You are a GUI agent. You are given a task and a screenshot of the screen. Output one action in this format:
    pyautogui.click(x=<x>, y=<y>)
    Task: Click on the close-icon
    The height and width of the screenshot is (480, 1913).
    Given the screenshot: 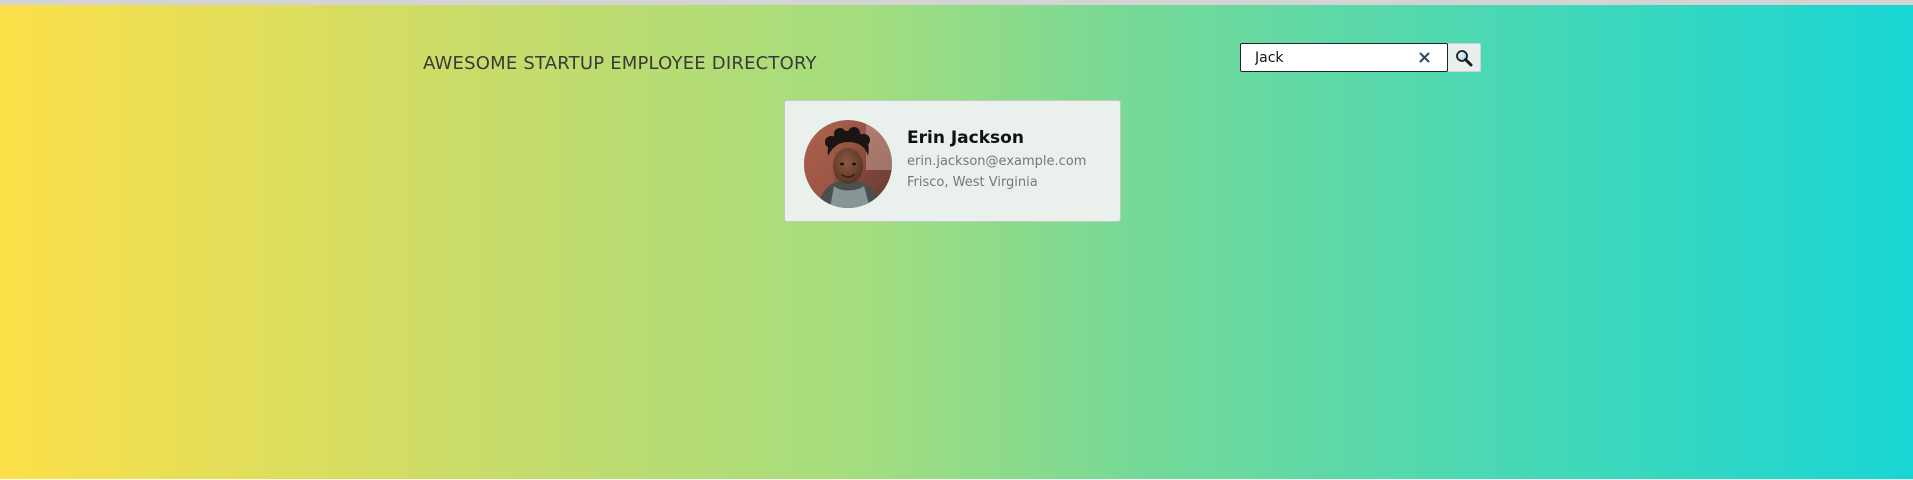 What is the action you would take?
    pyautogui.click(x=1424, y=58)
    